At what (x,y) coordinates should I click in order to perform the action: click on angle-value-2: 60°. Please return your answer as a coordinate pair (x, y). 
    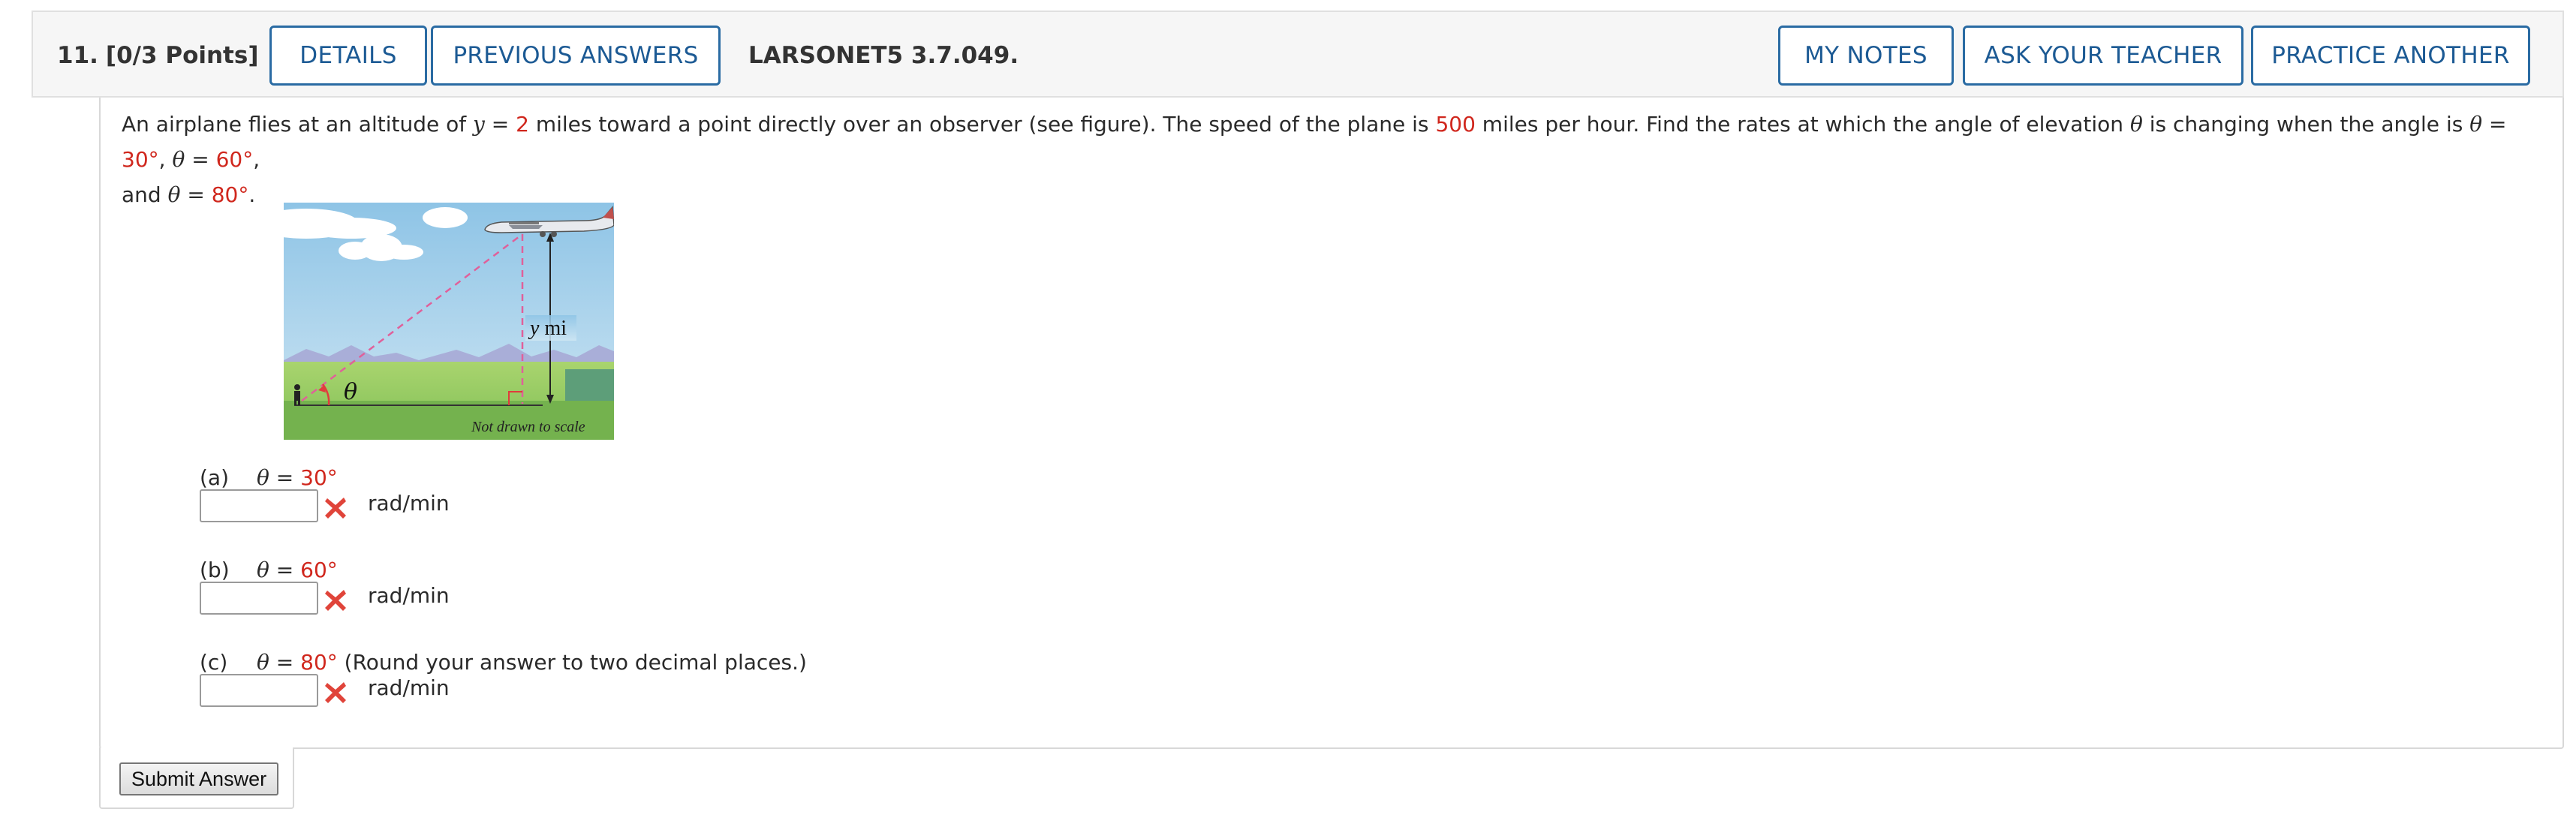
    Looking at the image, I should click on (234, 159).